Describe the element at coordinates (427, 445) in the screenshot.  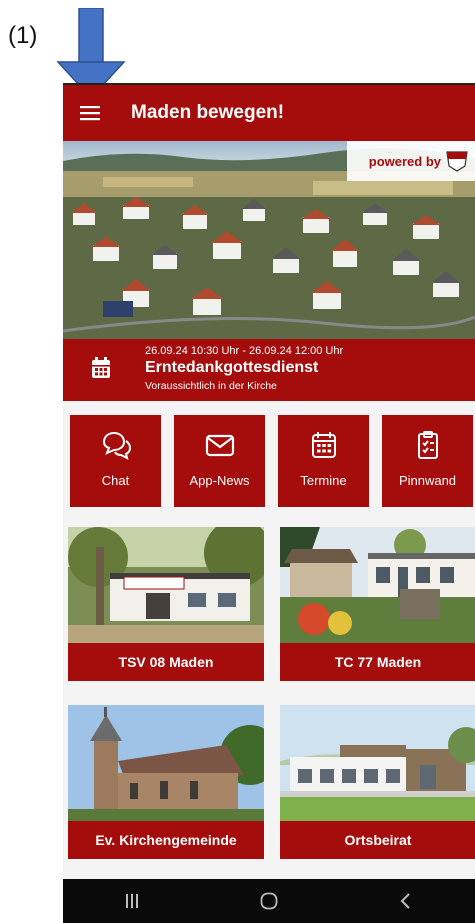
I see `clipboard-icon` at that location.